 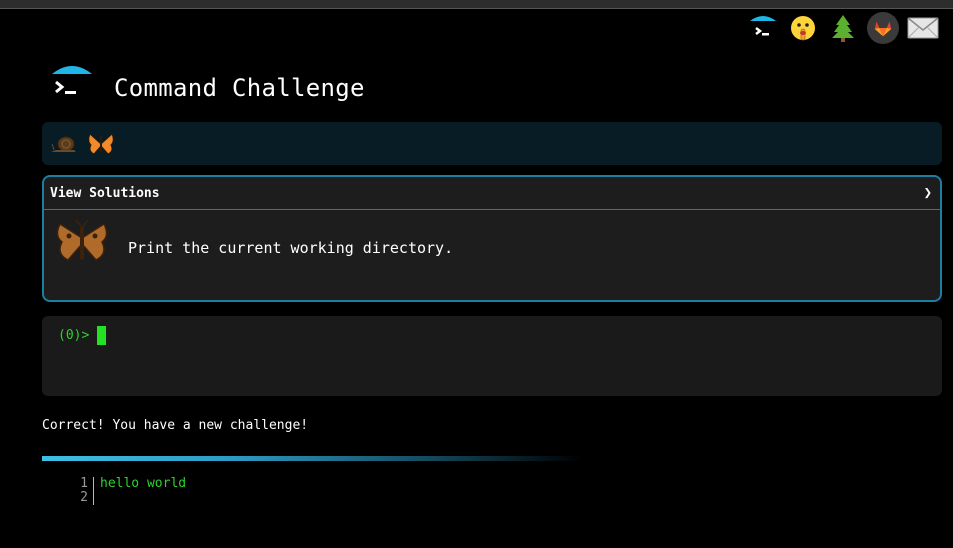 I want to click on line-number: 2, so click(x=84, y=497).